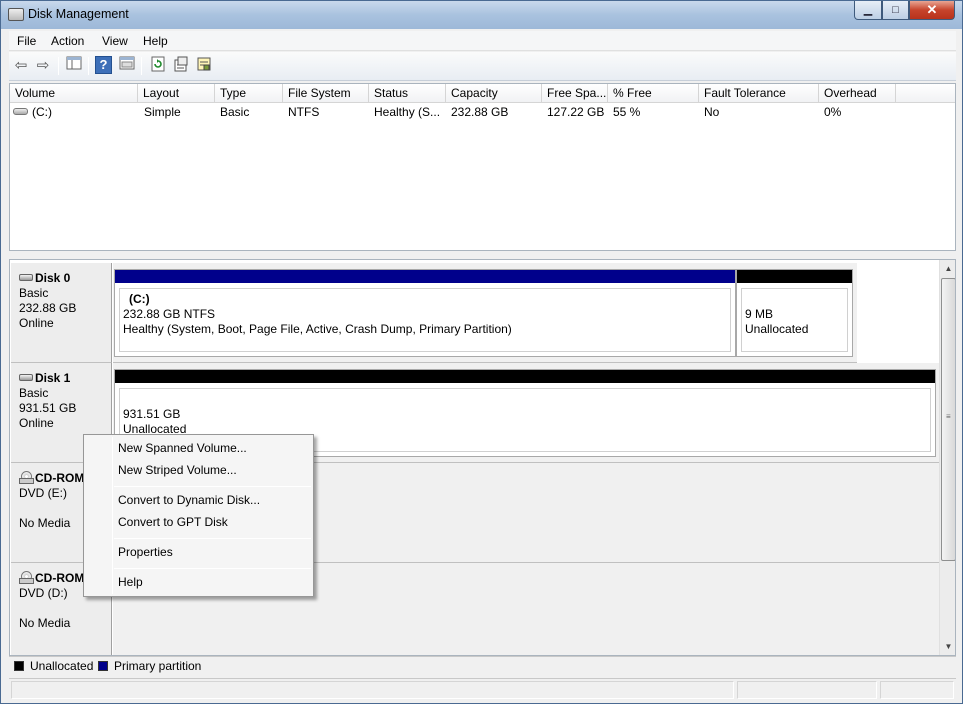 This screenshot has width=963, height=704. I want to click on disk-1-type: Basic, so click(34, 393).